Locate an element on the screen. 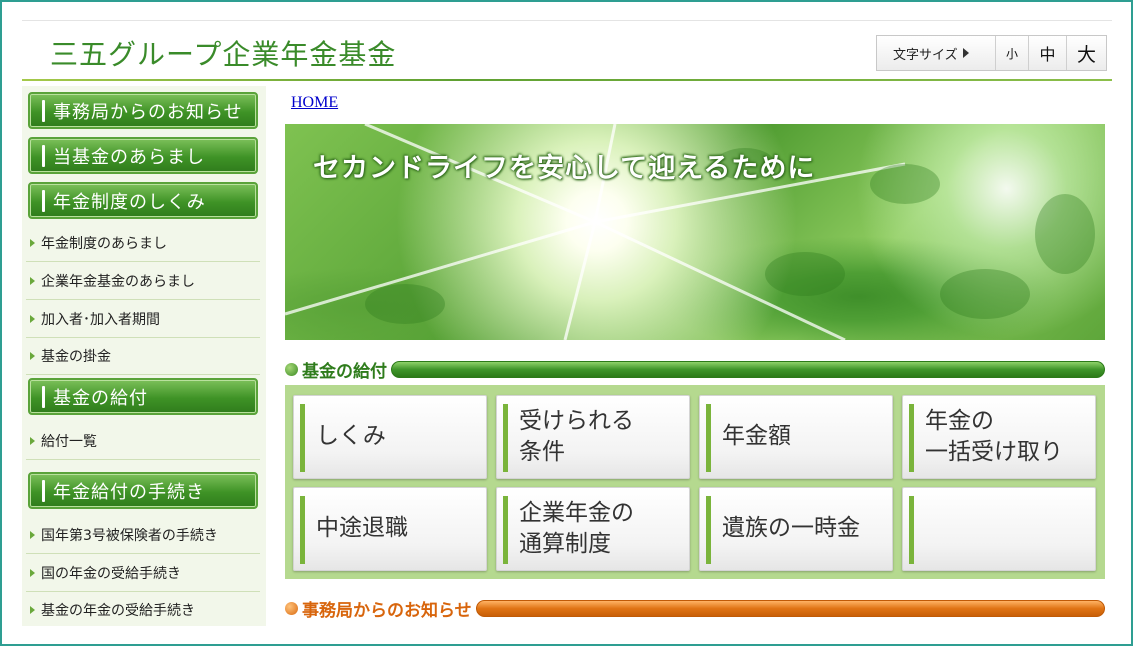  benefit-button-mid-career-leave: 中途退職 is located at coordinates (390, 529).